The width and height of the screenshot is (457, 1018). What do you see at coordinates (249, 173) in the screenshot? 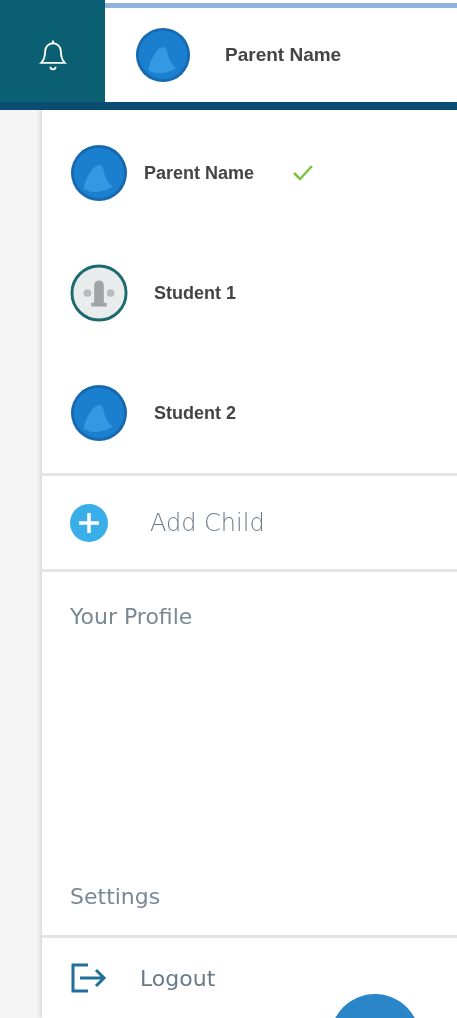
I see `account-item: Parent Name` at bounding box center [249, 173].